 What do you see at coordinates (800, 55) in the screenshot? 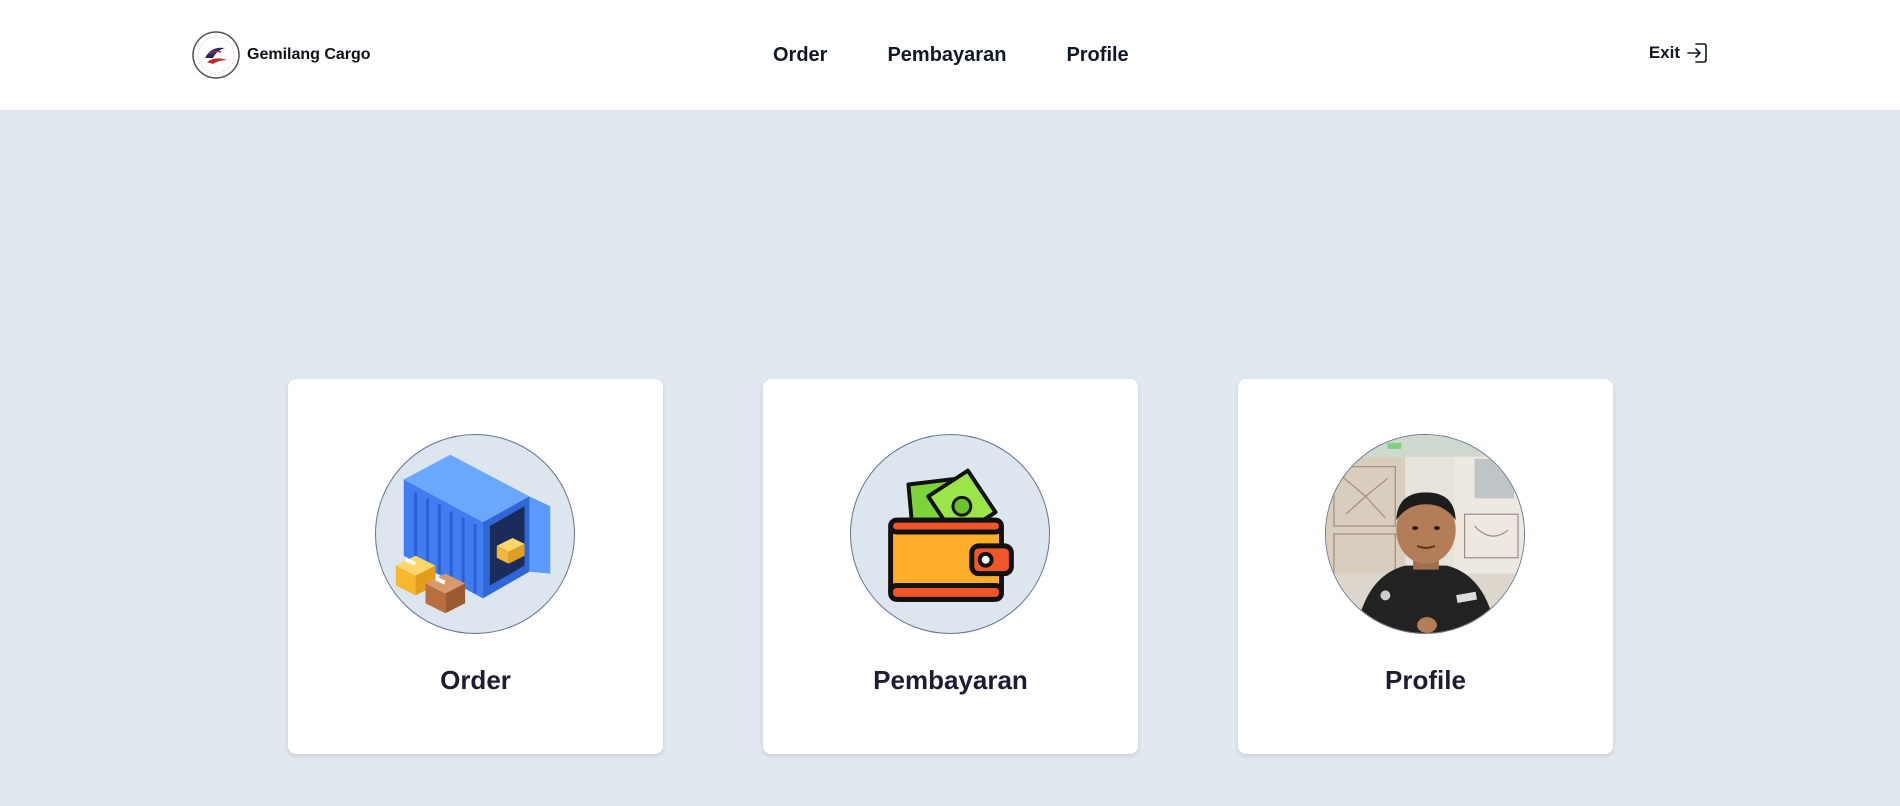
I see `nav-order: Order` at bounding box center [800, 55].